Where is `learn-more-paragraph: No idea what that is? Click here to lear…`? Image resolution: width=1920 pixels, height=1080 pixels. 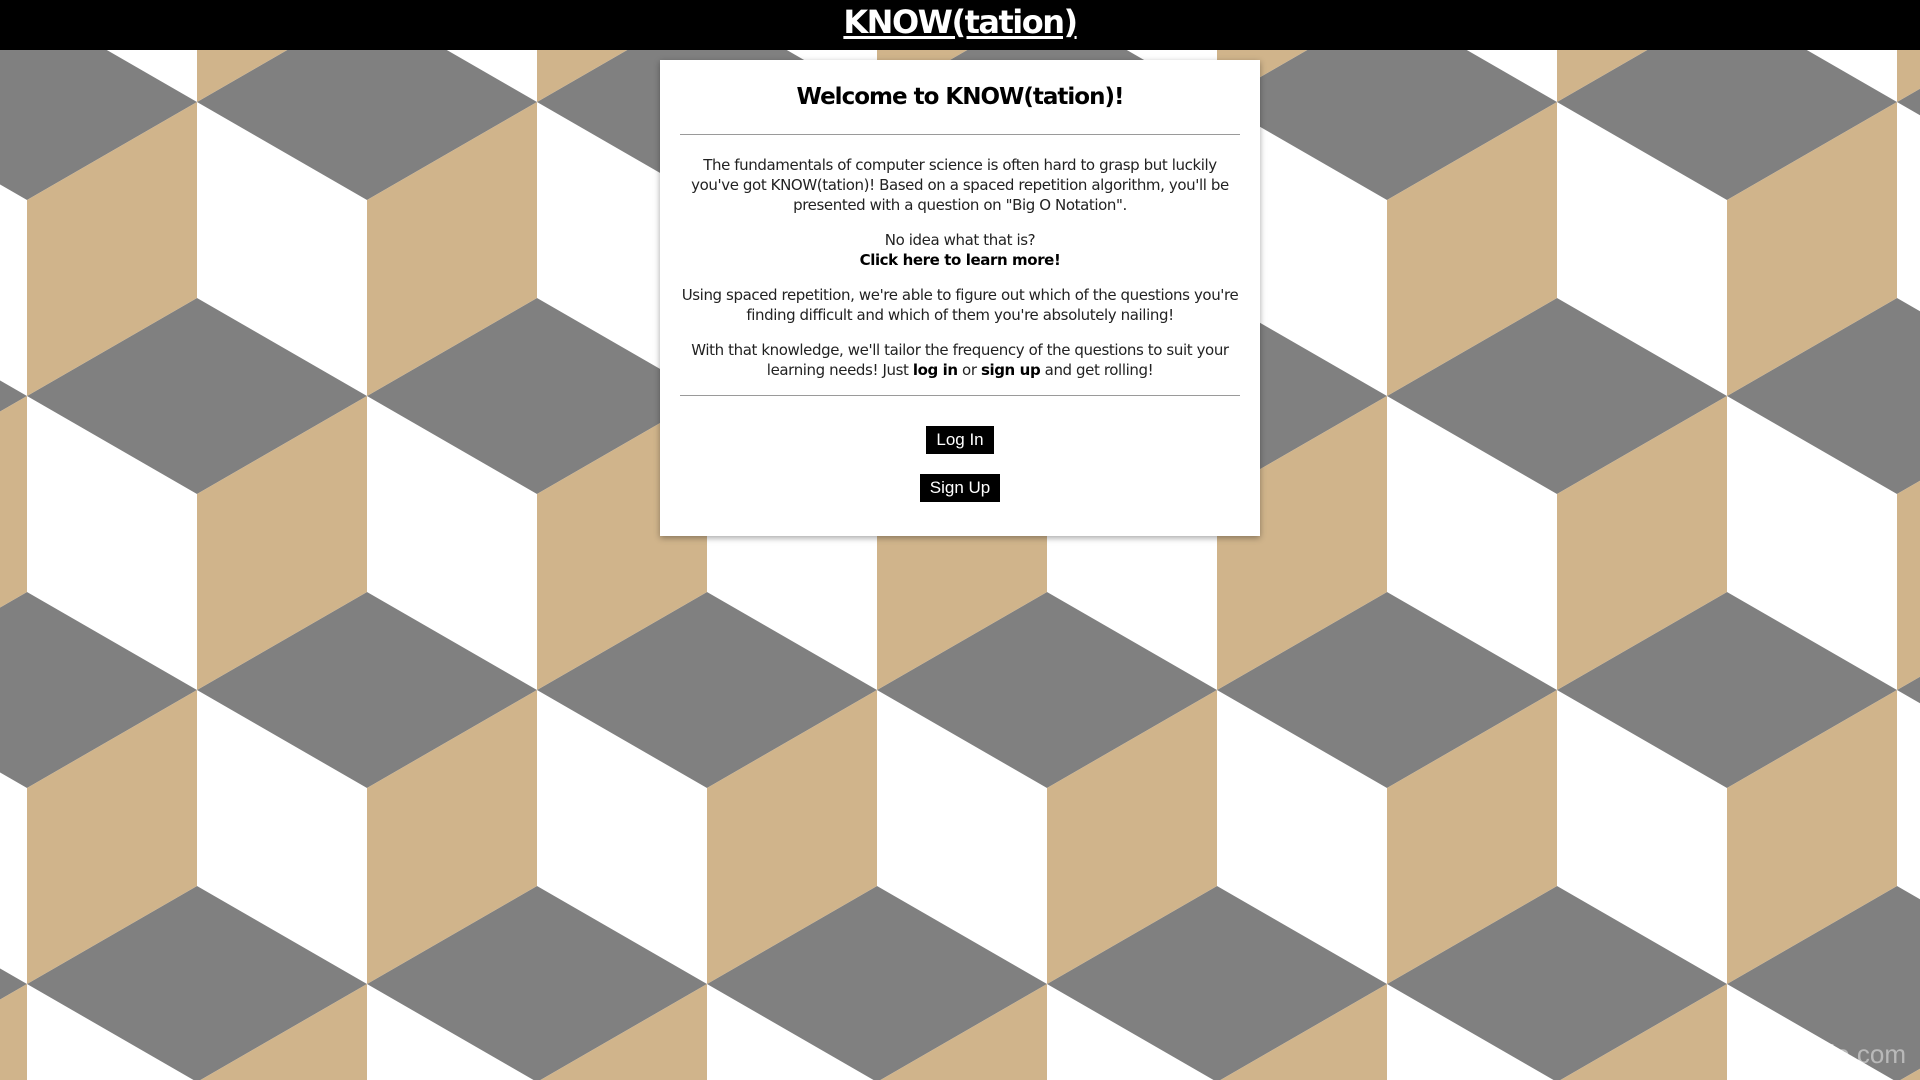
learn-more-paragraph: No idea what that is? Click here to lear… is located at coordinates (960, 250).